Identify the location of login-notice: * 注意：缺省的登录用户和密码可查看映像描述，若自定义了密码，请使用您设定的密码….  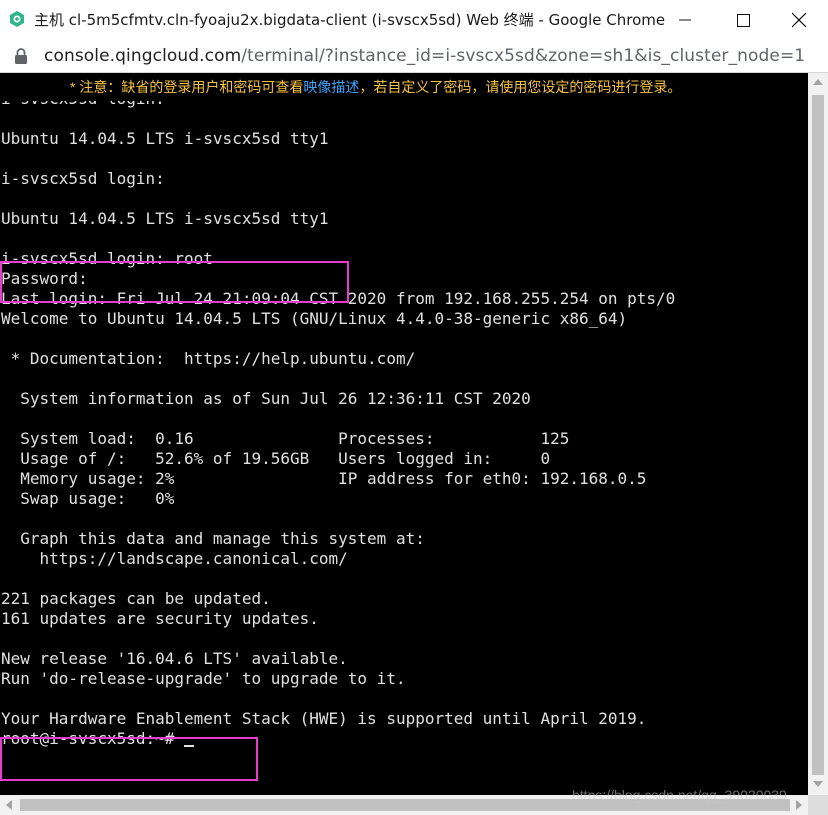
(404, 87).